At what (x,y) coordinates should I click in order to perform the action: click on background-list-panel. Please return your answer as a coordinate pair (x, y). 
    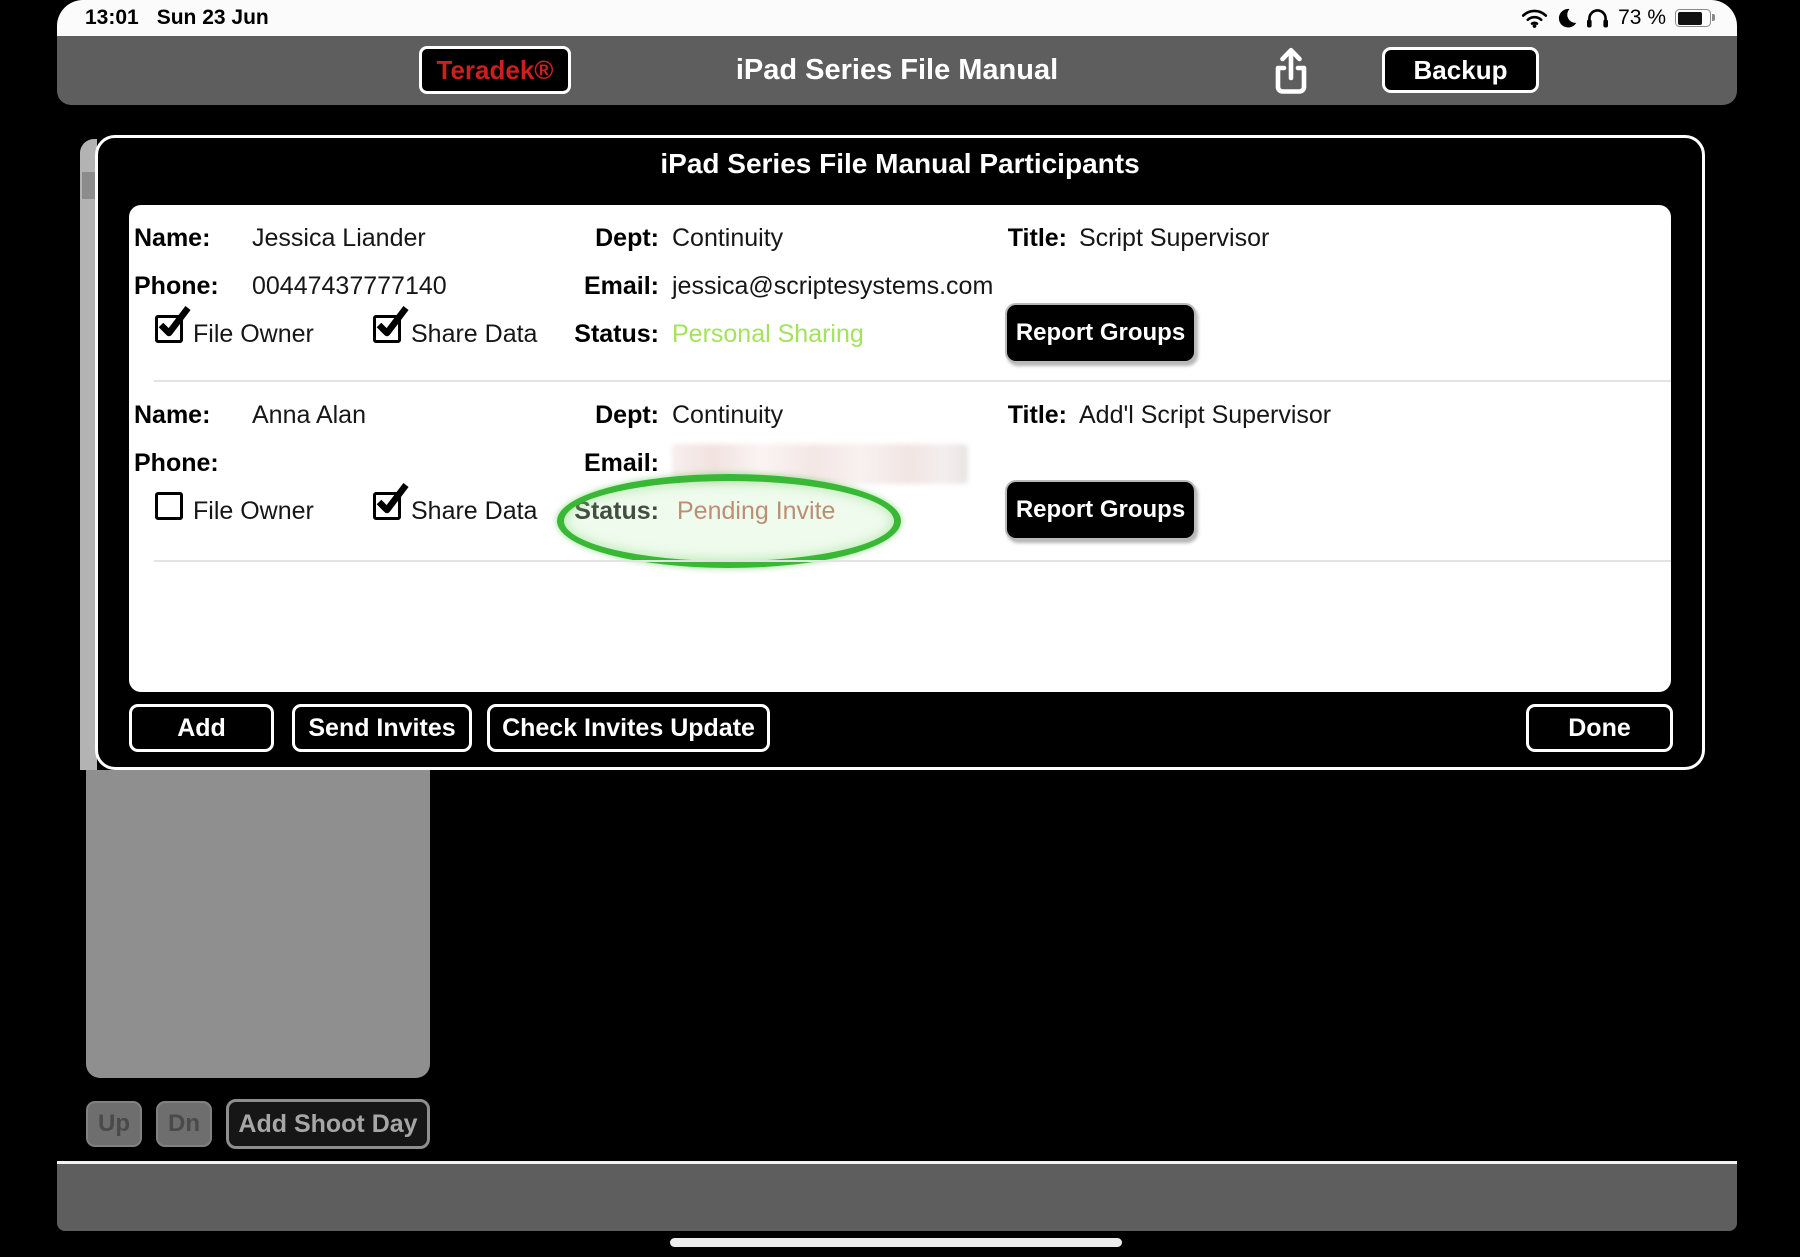
    Looking at the image, I should click on (258, 924).